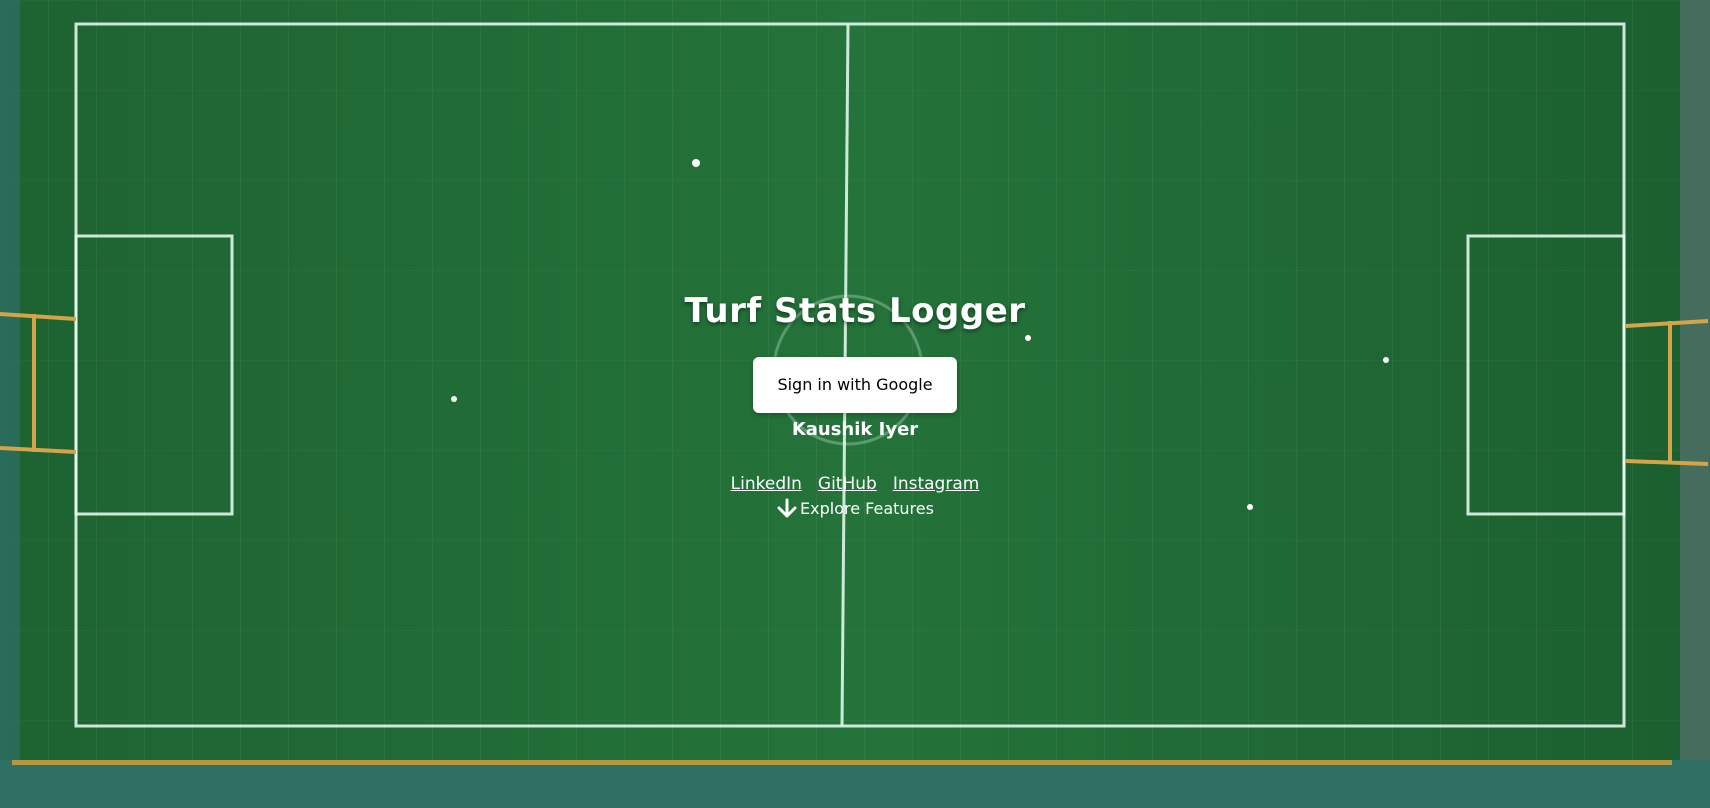 This screenshot has width=1710, height=808. What do you see at coordinates (847, 484) in the screenshot?
I see `github-link: GitHub` at bounding box center [847, 484].